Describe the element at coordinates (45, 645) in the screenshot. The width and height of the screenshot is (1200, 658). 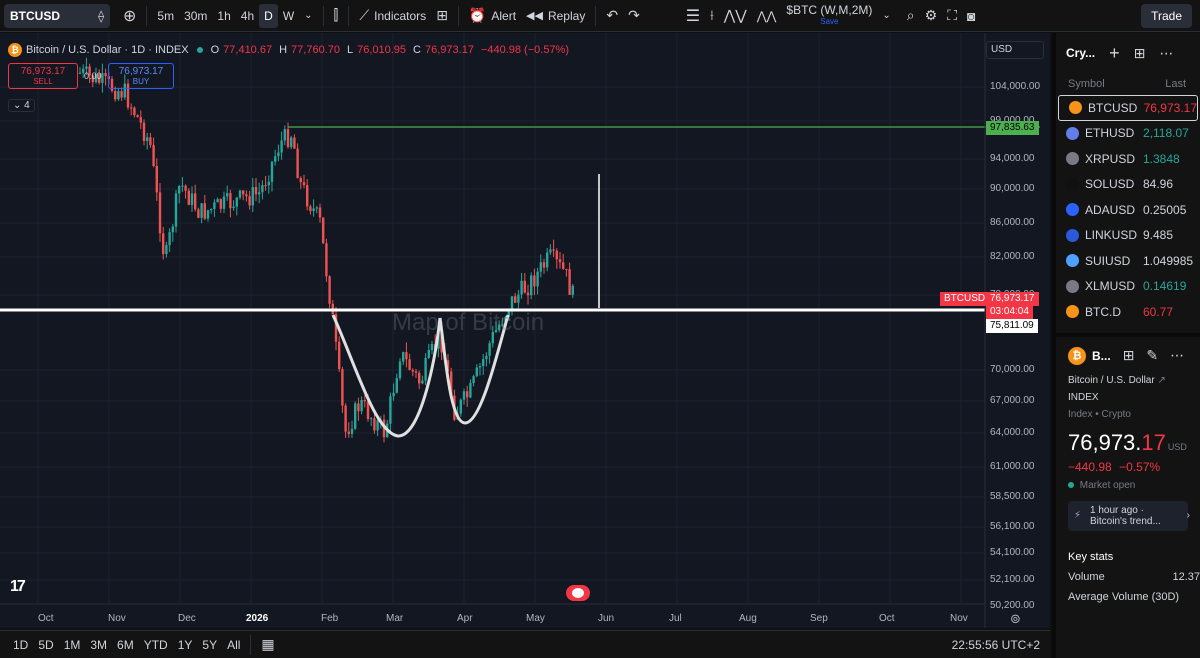
I see `range-5d: 5D` at that location.